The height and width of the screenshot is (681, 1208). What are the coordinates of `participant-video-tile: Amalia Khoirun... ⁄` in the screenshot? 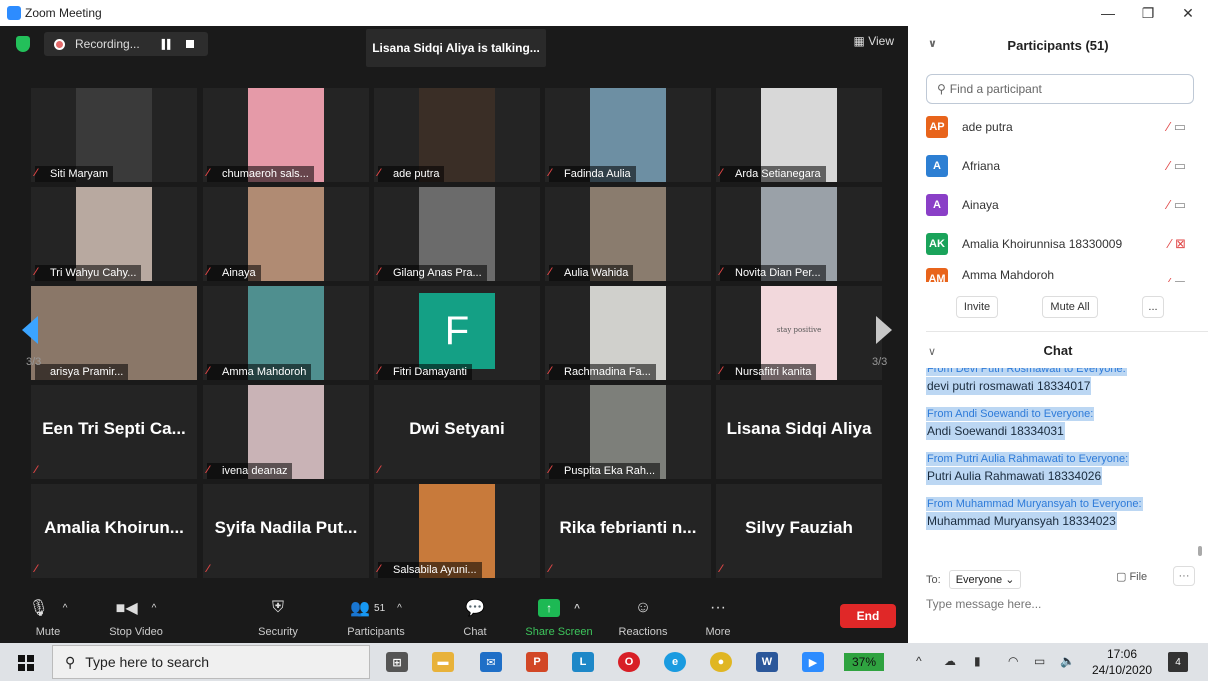 It's located at (114, 531).